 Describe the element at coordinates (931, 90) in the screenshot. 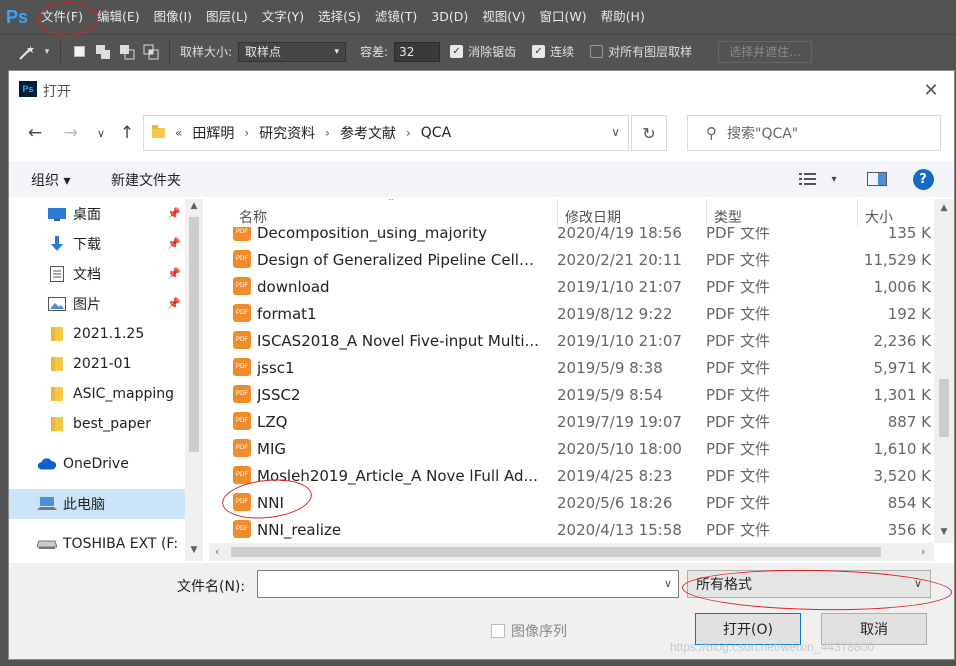

I see `close-icon: ✕` at that location.